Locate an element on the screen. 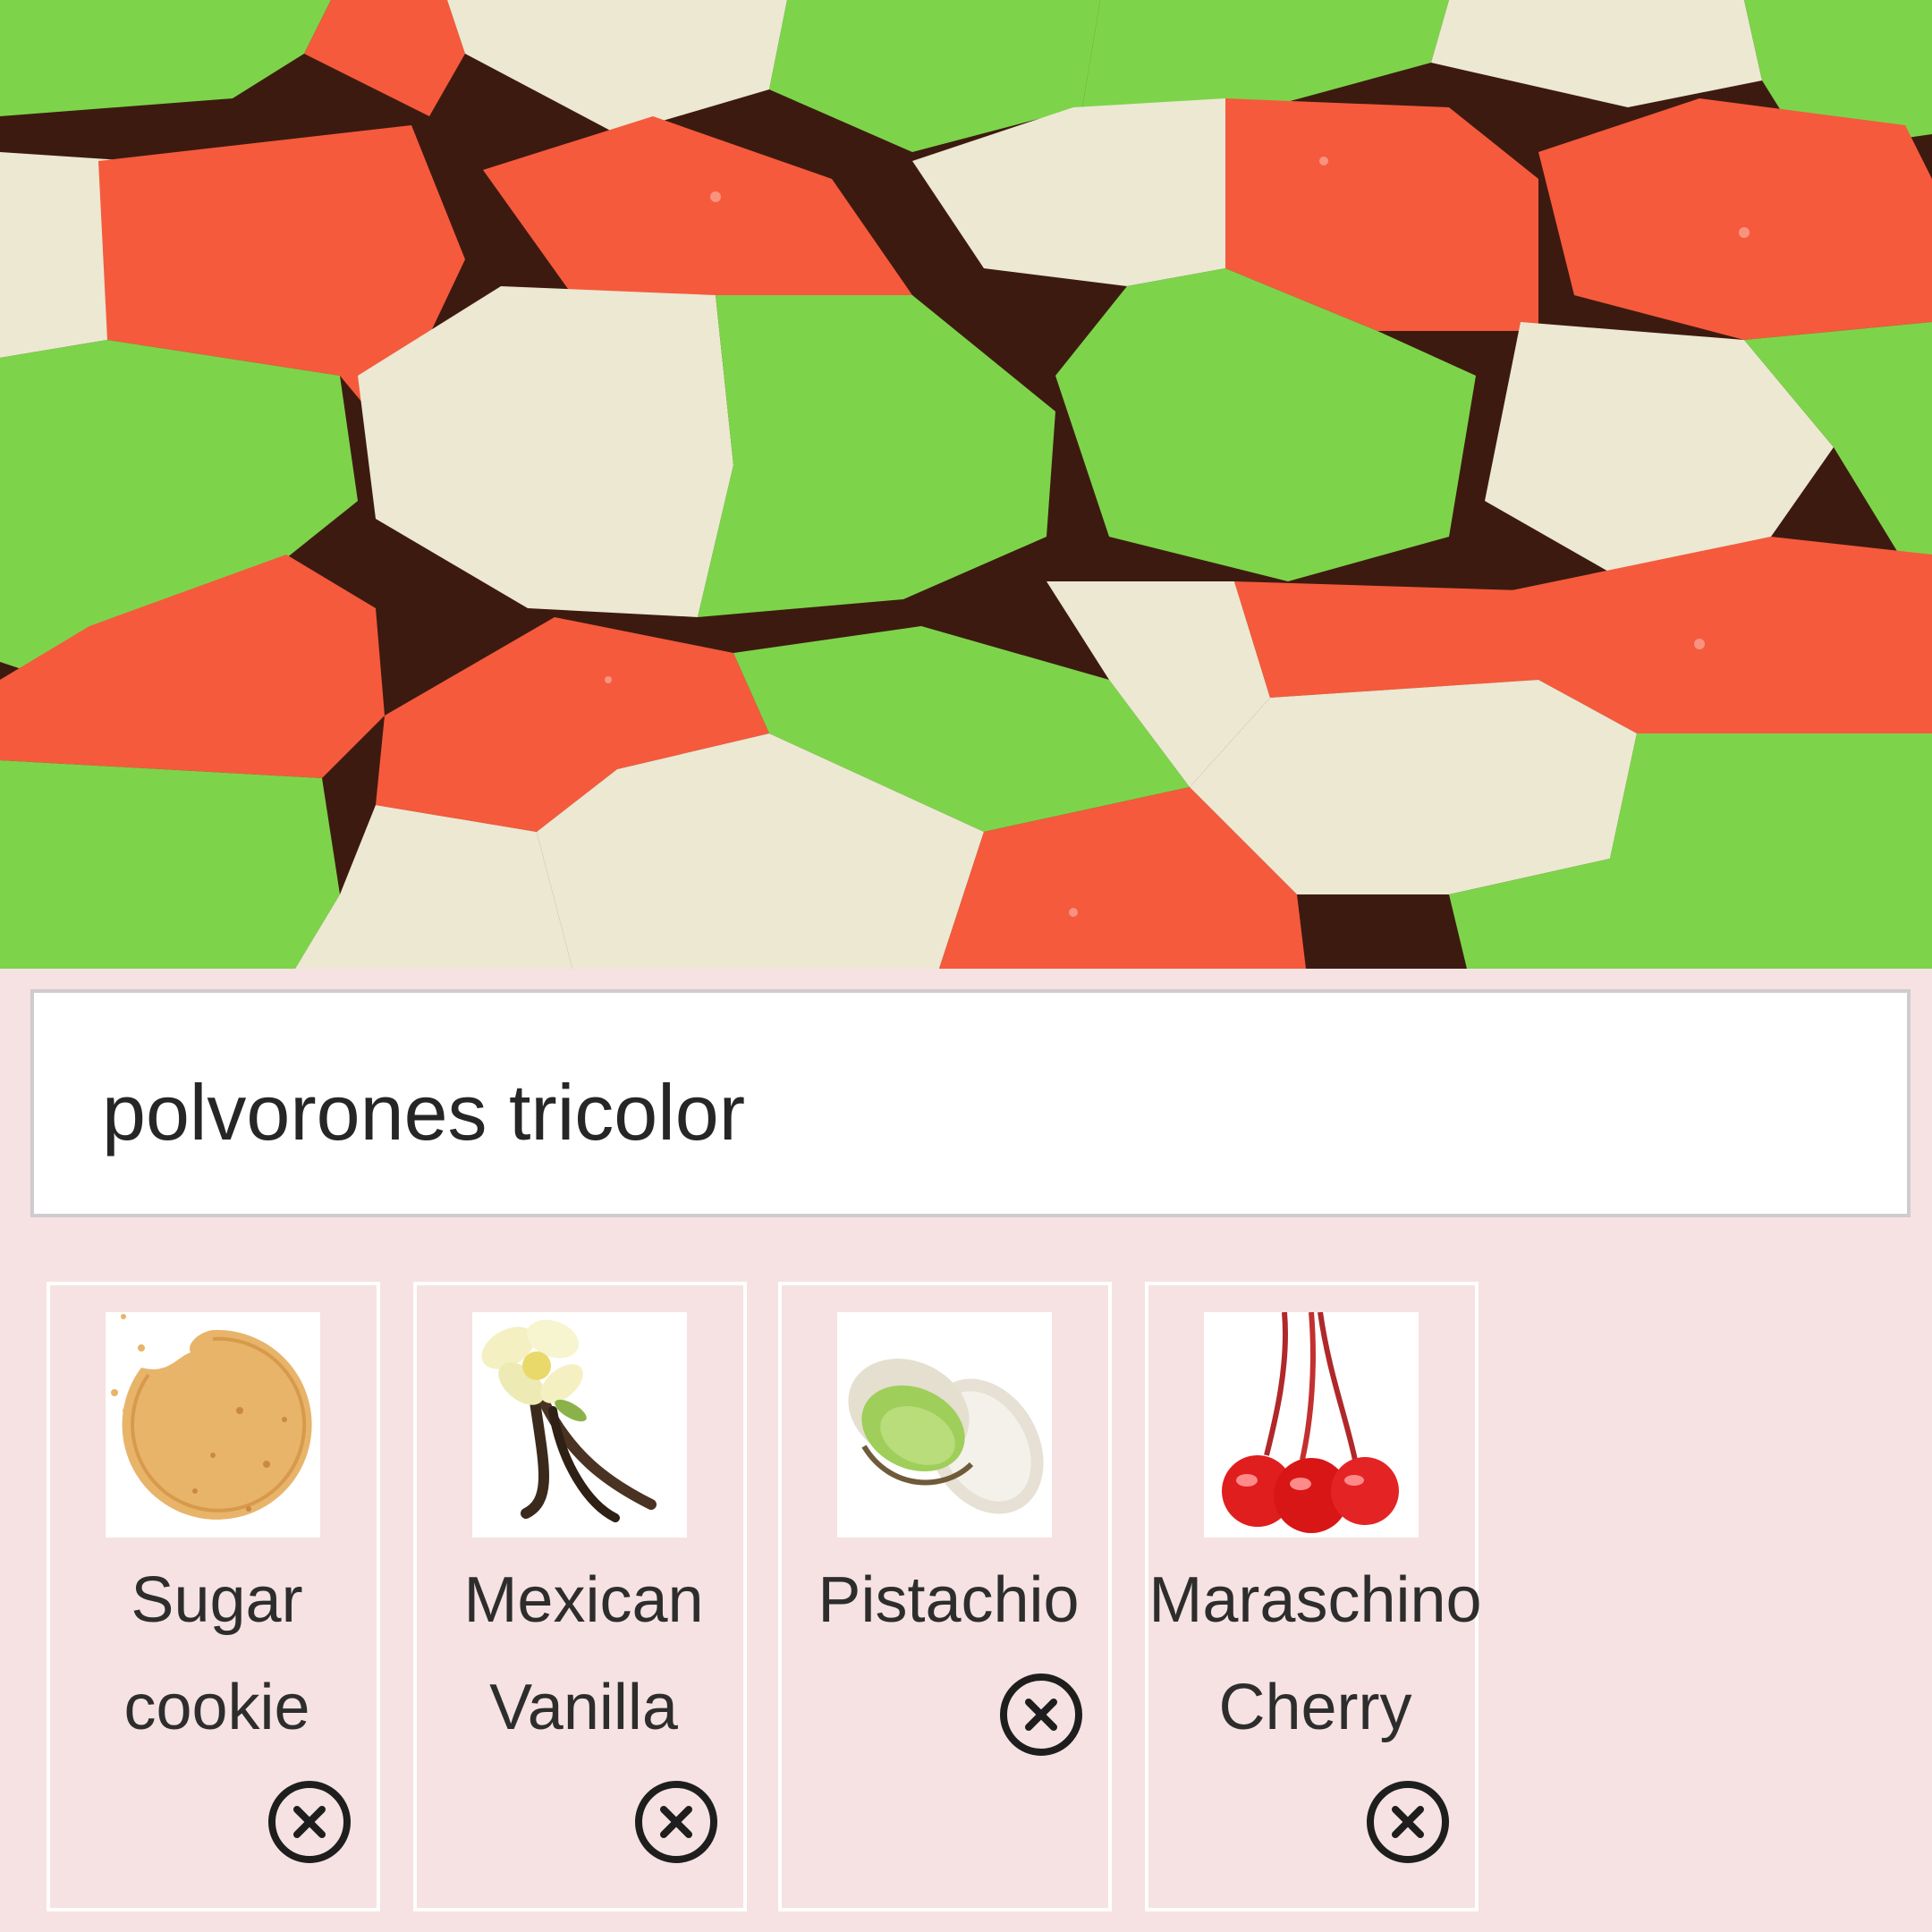 The image size is (1932, 1932). cherry-image is located at coordinates (1311, 1425).